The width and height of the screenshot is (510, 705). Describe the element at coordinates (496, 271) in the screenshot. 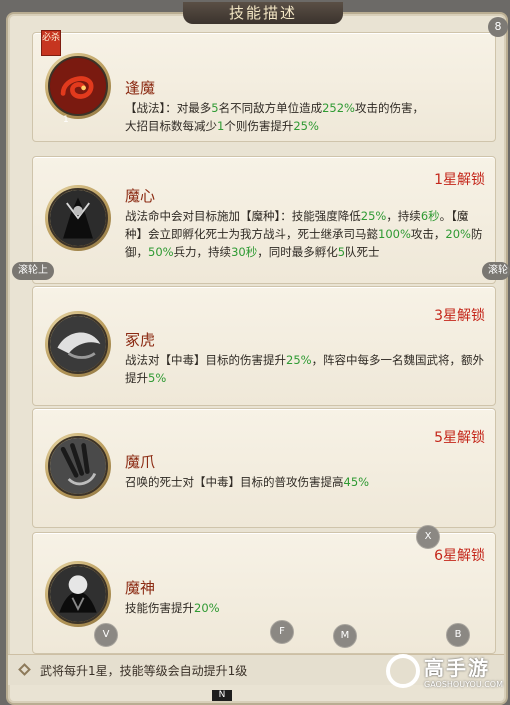

I see `scroll-down-button: 滚轮` at that location.